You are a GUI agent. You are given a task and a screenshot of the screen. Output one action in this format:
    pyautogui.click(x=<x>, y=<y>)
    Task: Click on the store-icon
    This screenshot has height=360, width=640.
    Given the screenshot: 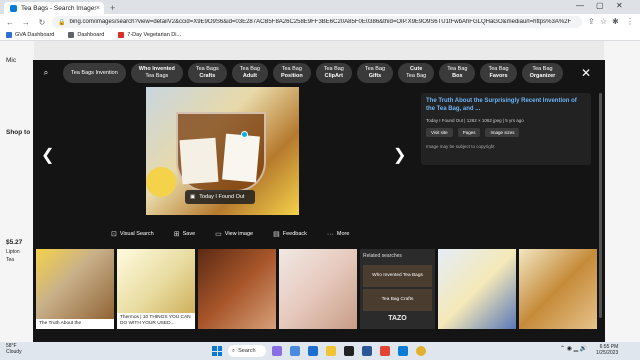 What is the action you would take?
    pyautogui.click(x=349, y=351)
    